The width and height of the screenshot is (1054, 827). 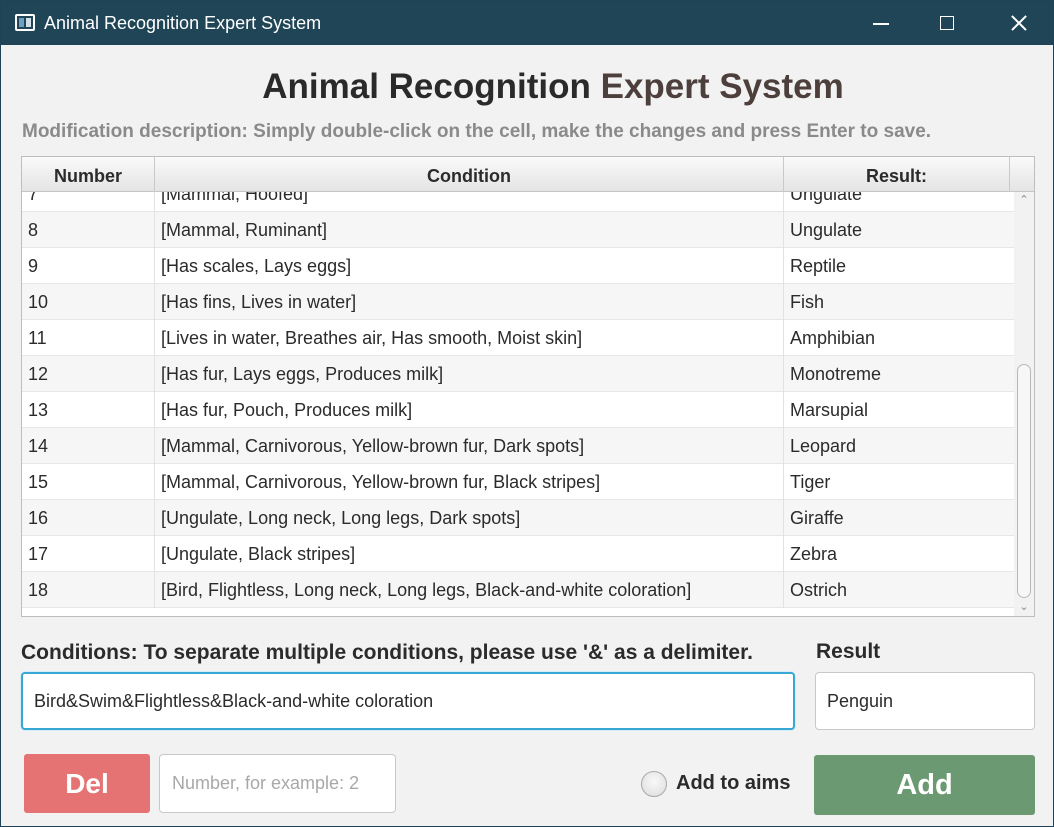 What do you see at coordinates (88, 518) in the screenshot?
I see `cell-number: 16` at bounding box center [88, 518].